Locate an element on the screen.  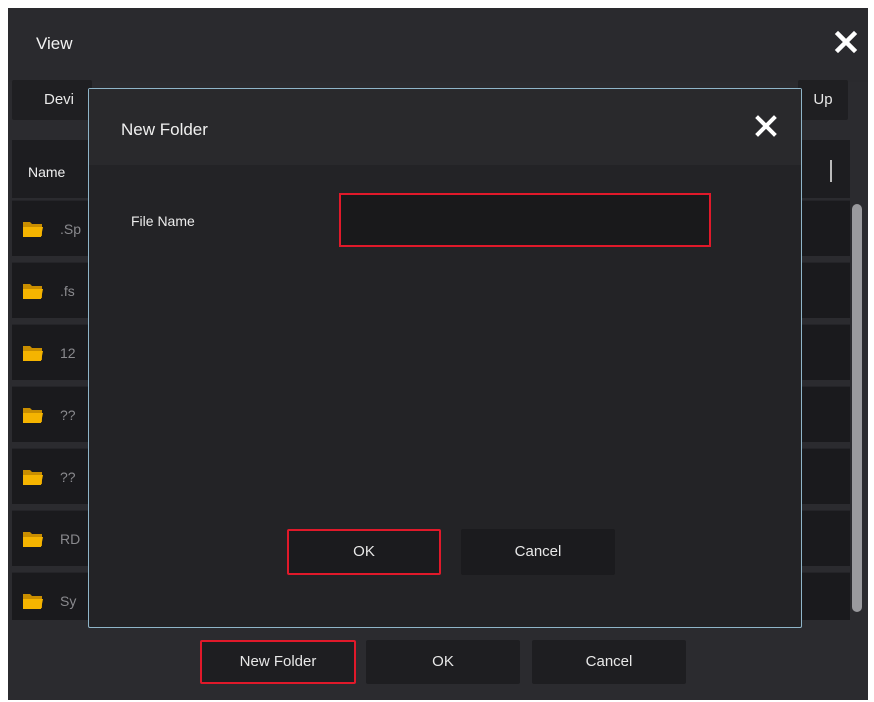
file-name-input is located at coordinates (525, 220).